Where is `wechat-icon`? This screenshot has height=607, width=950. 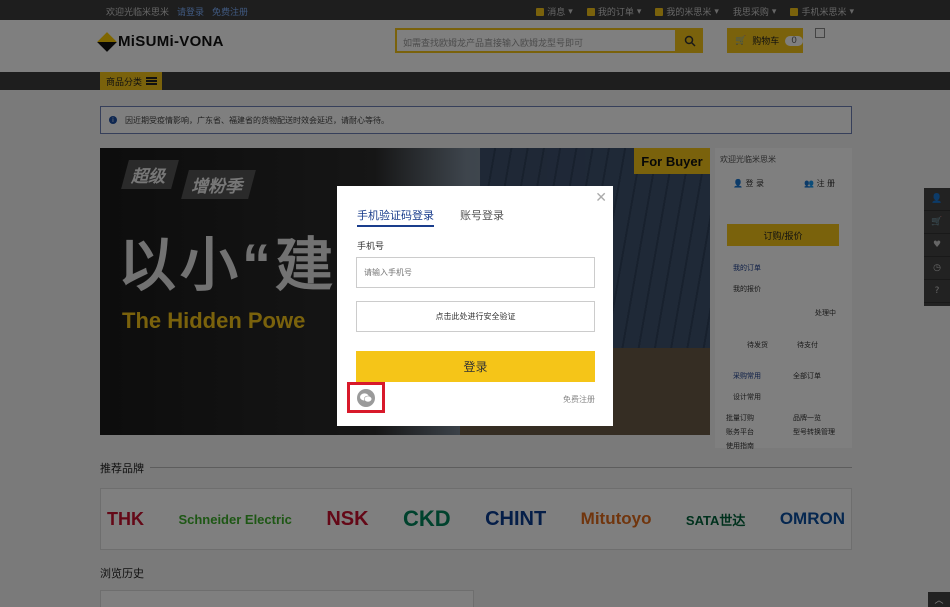 wechat-icon is located at coordinates (366, 397).